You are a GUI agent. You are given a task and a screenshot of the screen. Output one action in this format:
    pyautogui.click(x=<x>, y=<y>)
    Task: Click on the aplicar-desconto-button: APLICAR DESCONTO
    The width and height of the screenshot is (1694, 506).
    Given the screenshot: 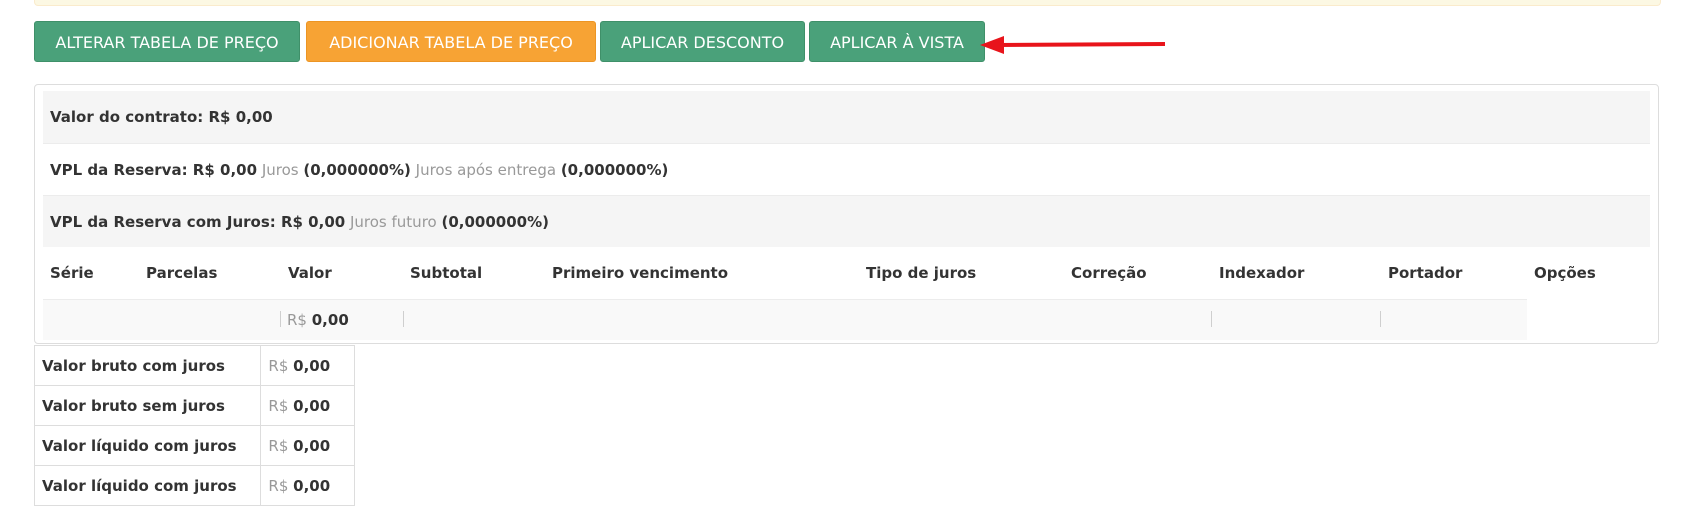 What is the action you would take?
    pyautogui.click(x=702, y=41)
    